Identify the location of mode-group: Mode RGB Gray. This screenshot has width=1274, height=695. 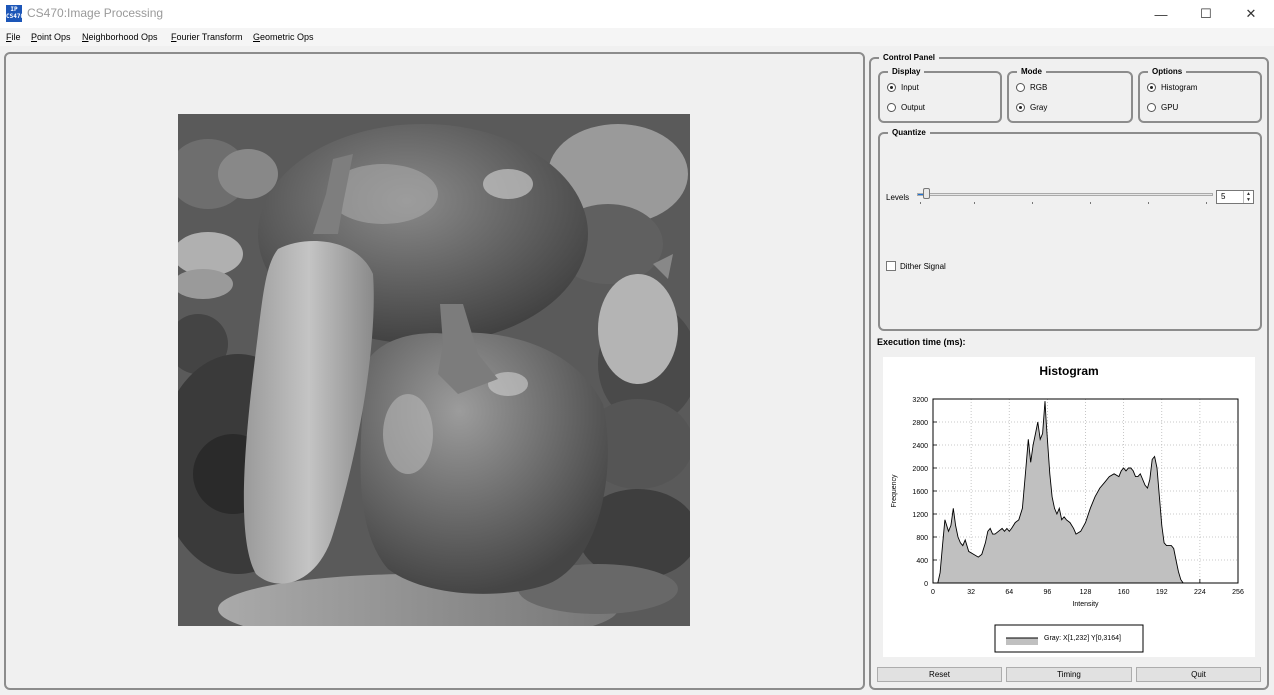
(1070, 94).